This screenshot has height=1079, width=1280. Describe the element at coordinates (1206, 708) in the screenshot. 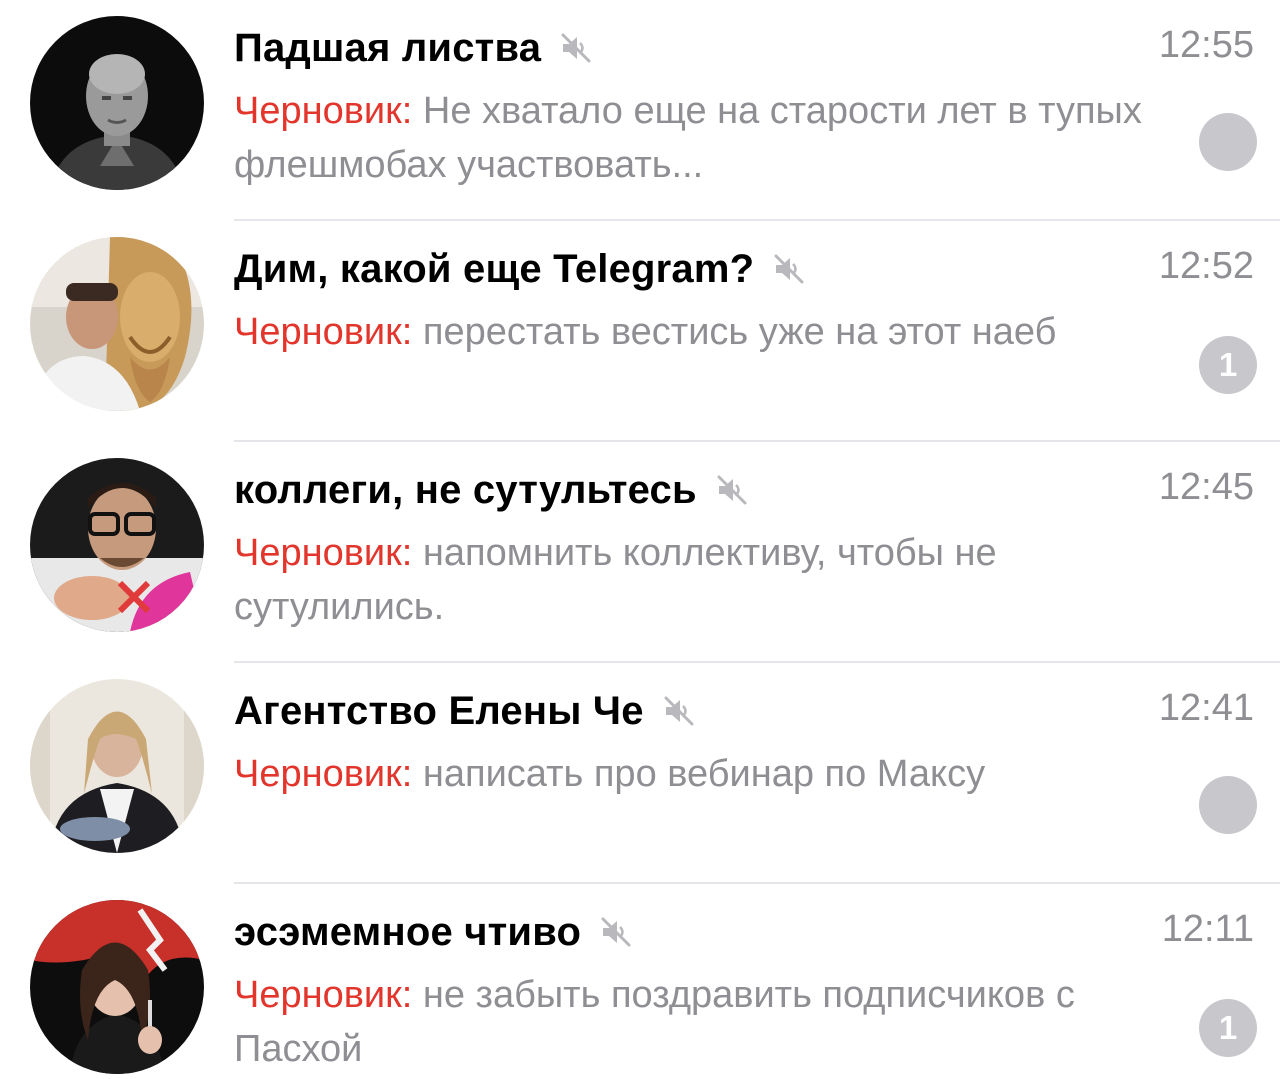

I see `chat-time: 12:41` at that location.